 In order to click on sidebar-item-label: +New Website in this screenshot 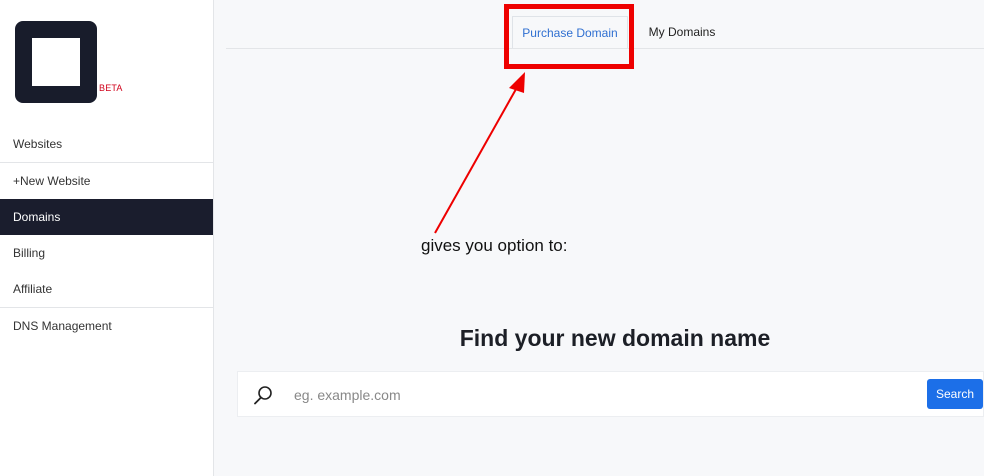, I will do `click(52, 181)`.